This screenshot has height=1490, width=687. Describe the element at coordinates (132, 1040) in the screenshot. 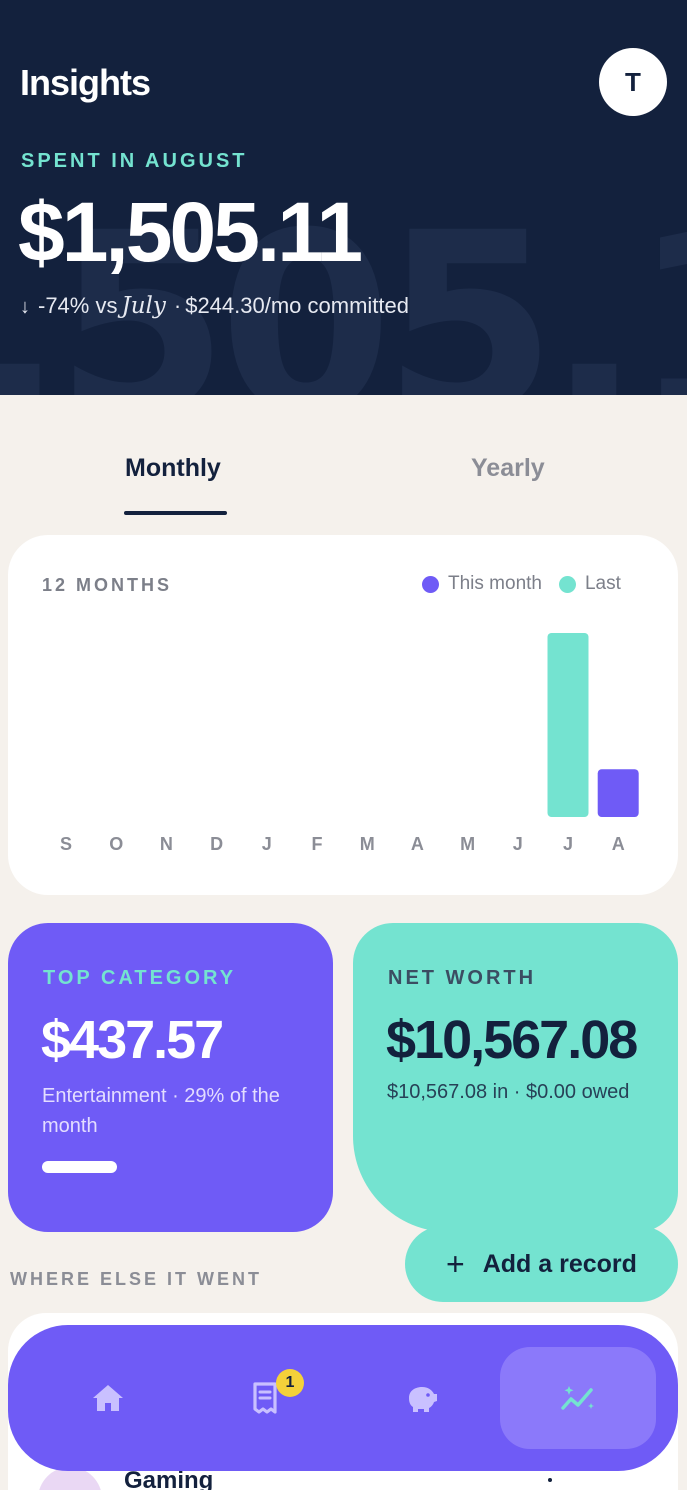

I see `top-category-amount: $437.57` at that location.